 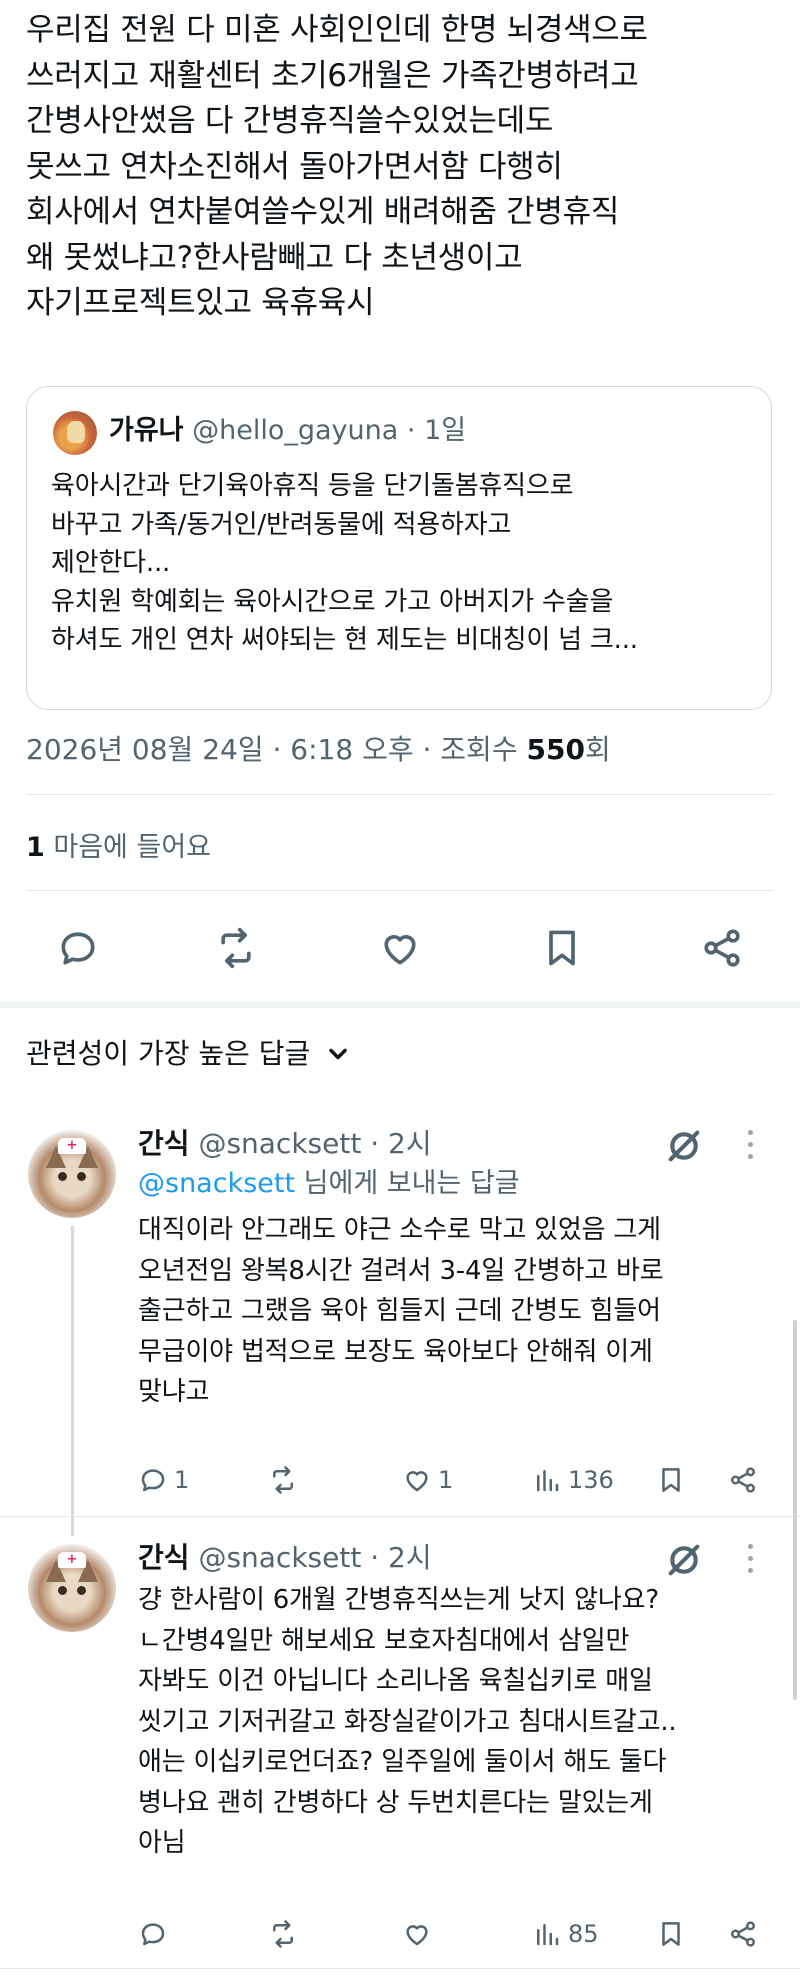 I want to click on retweet-button, so click(x=236, y=948).